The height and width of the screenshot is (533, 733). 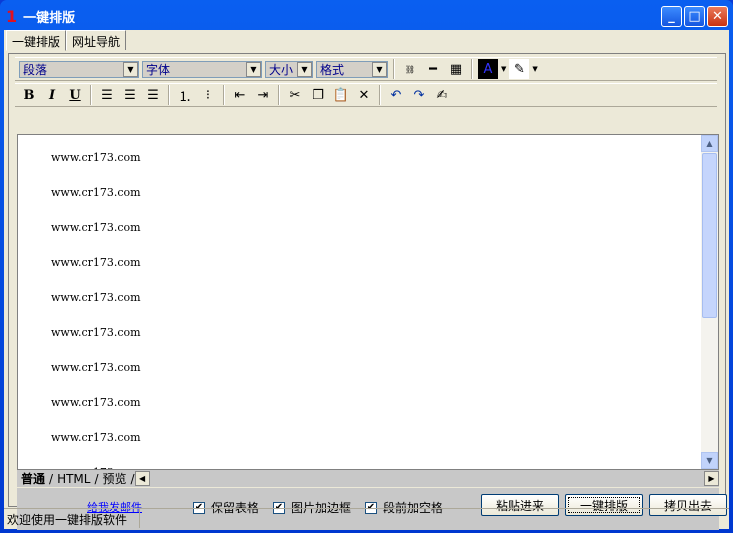 I want to click on view-tab-html: HTML, so click(x=73, y=479).